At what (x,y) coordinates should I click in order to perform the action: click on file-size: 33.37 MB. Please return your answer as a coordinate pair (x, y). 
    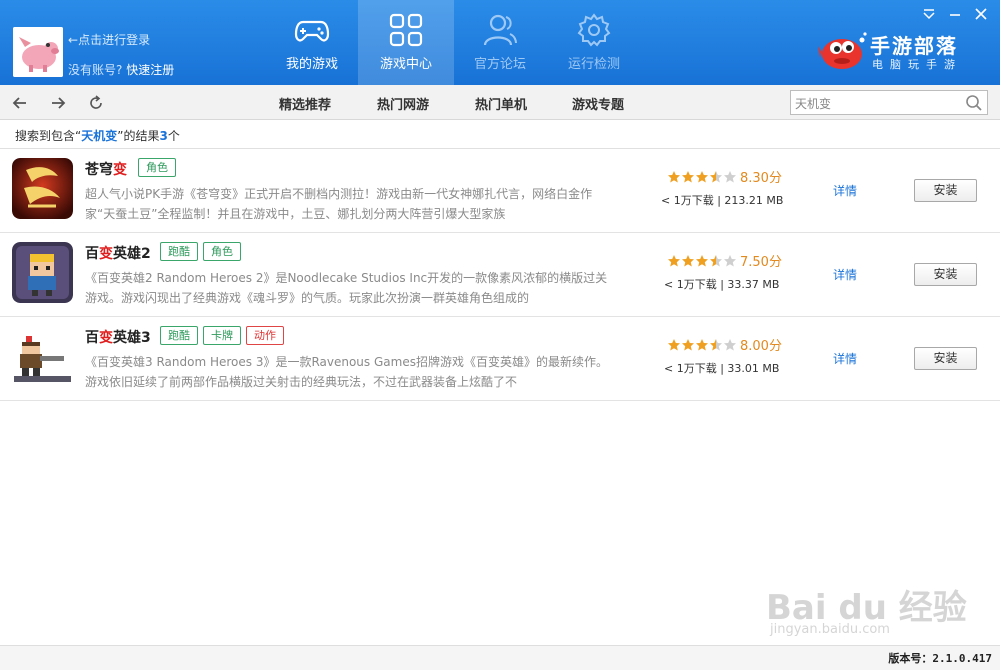
    Looking at the image, I should click on (753, 284).